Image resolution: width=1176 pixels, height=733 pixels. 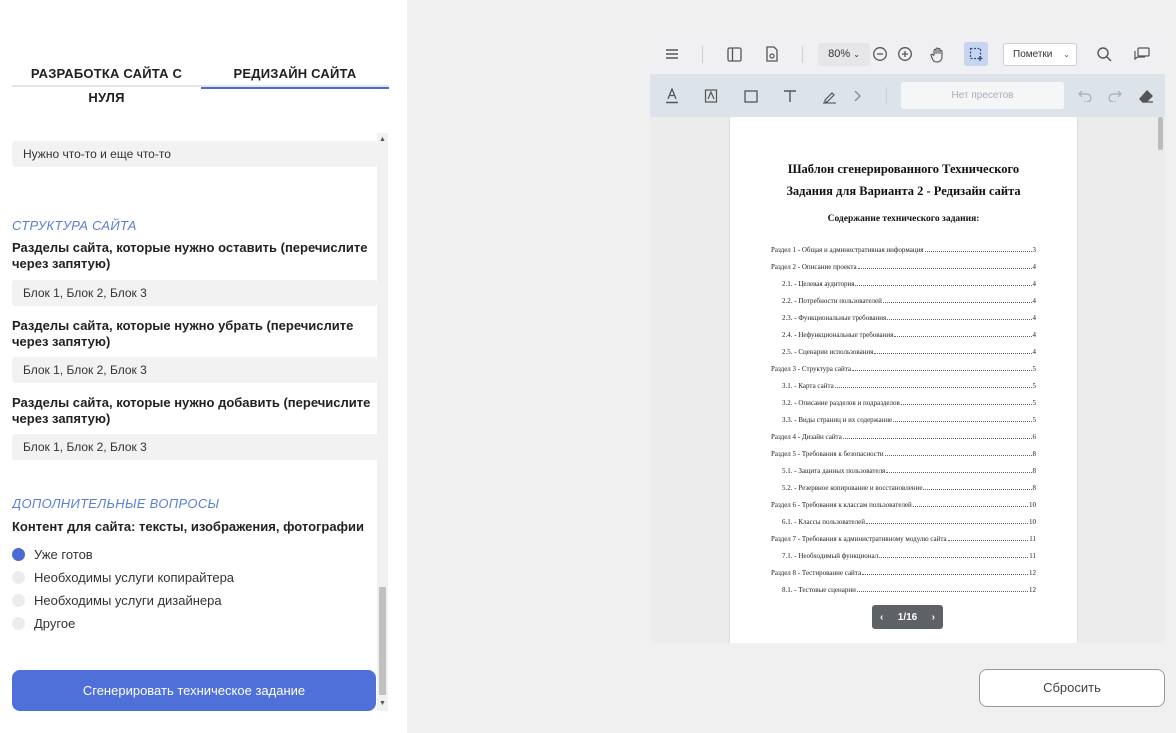 I want to click on toc-entry: 2.5. - Сценарии использования 4, so click(x=903, y=347).